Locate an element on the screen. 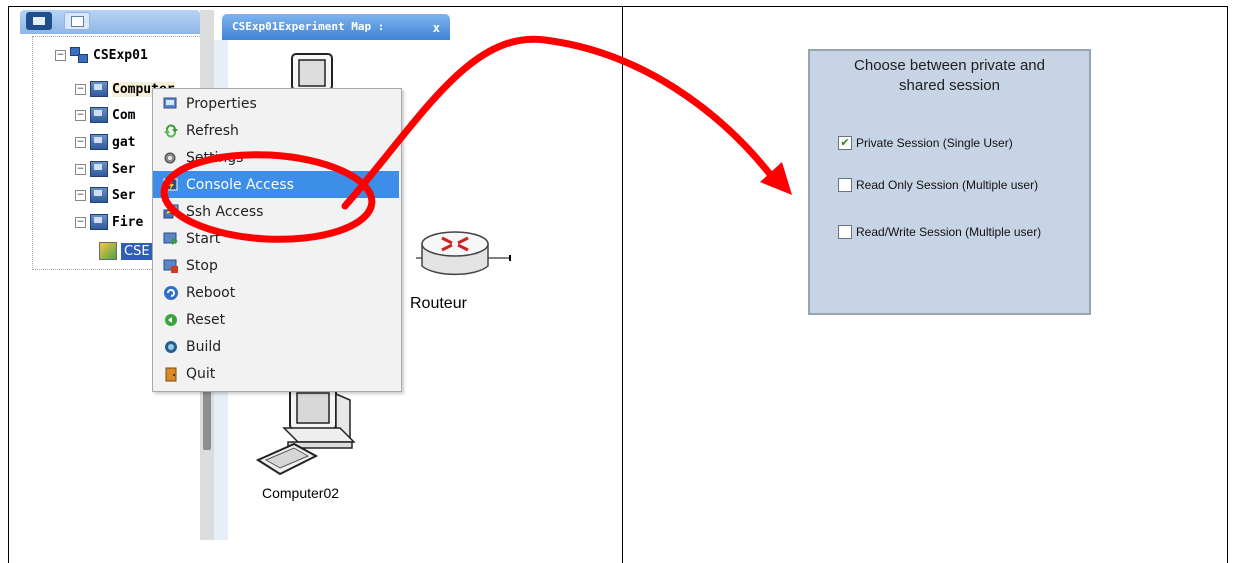 This screenshot has height=563, width=1236. menu-item-ssh-access: Ssh Access is located at coordinates (276, 211).